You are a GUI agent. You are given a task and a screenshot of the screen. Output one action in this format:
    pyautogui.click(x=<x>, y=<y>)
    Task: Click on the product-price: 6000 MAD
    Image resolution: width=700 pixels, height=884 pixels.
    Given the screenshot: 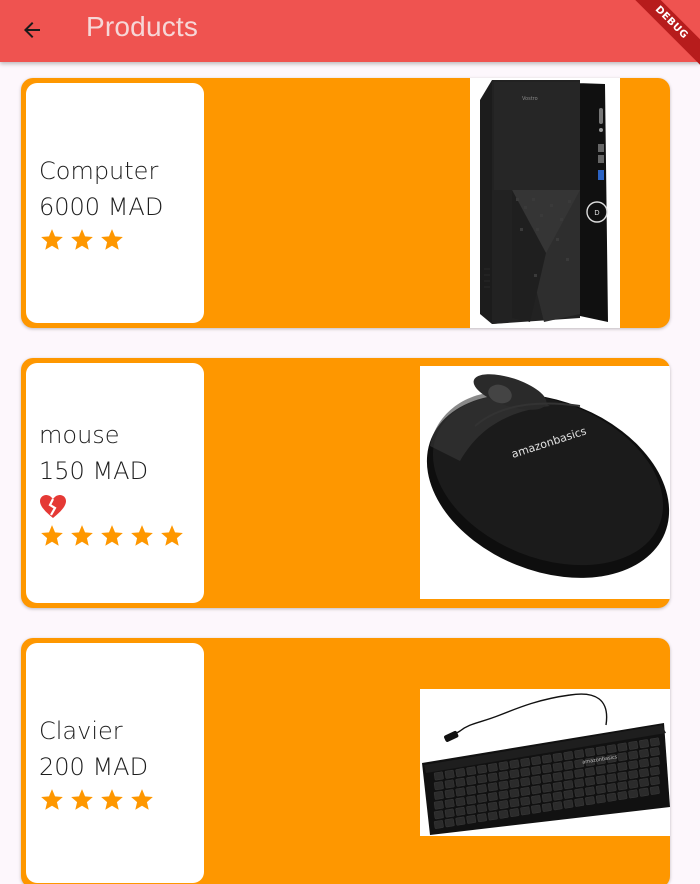 What is the action you would take?
    pyautogui.click(x=101, y=207)
    